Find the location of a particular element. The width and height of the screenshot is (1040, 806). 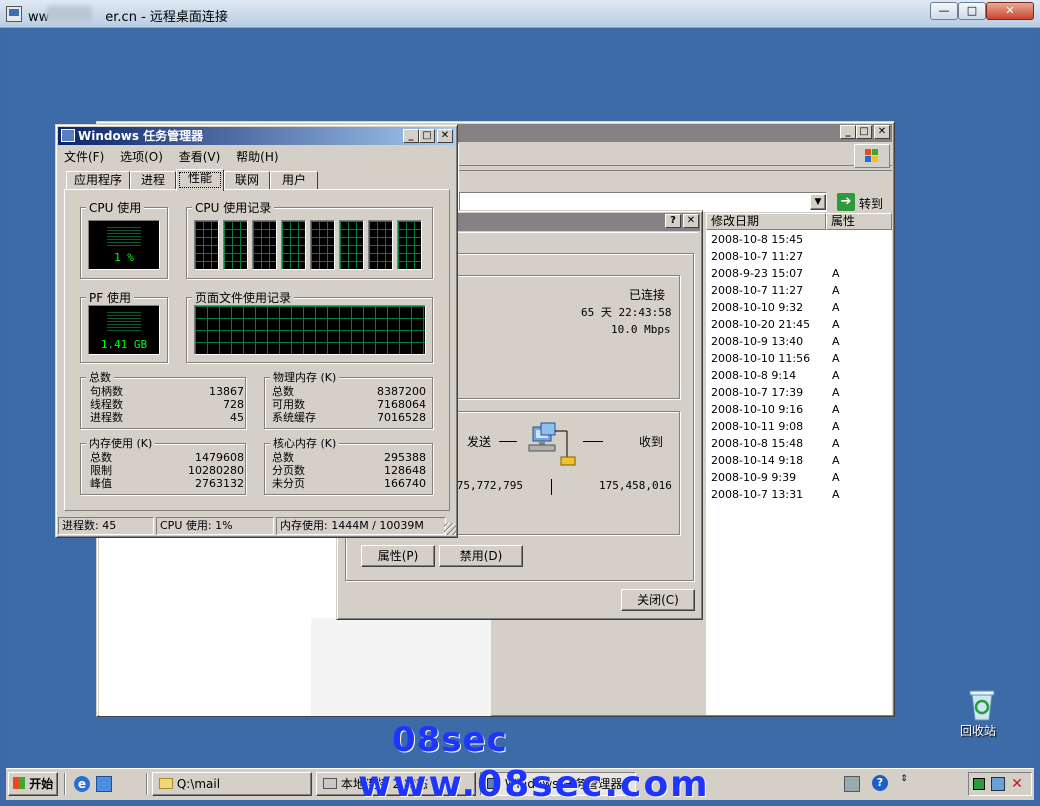

table-row: 2008-10-11 9:08 A is located at coordinates (799, 426).